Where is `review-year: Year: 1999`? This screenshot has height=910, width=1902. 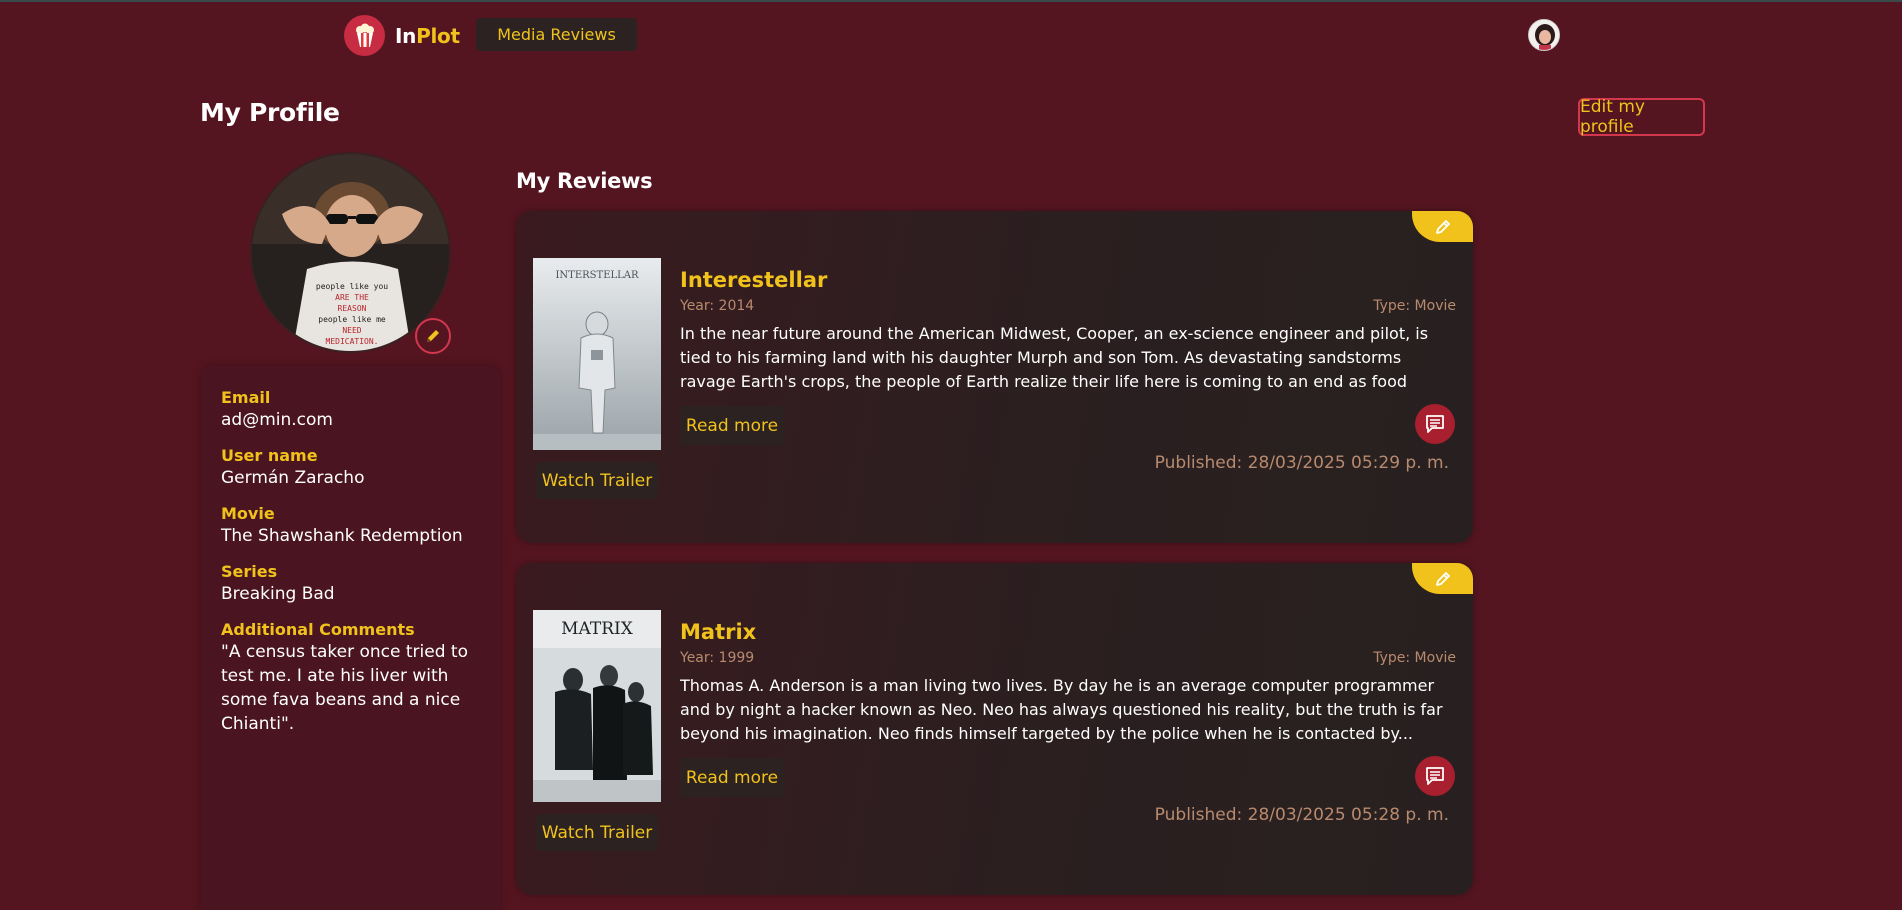 review-year: Year: 1999 is located at coordinates (717, 658).